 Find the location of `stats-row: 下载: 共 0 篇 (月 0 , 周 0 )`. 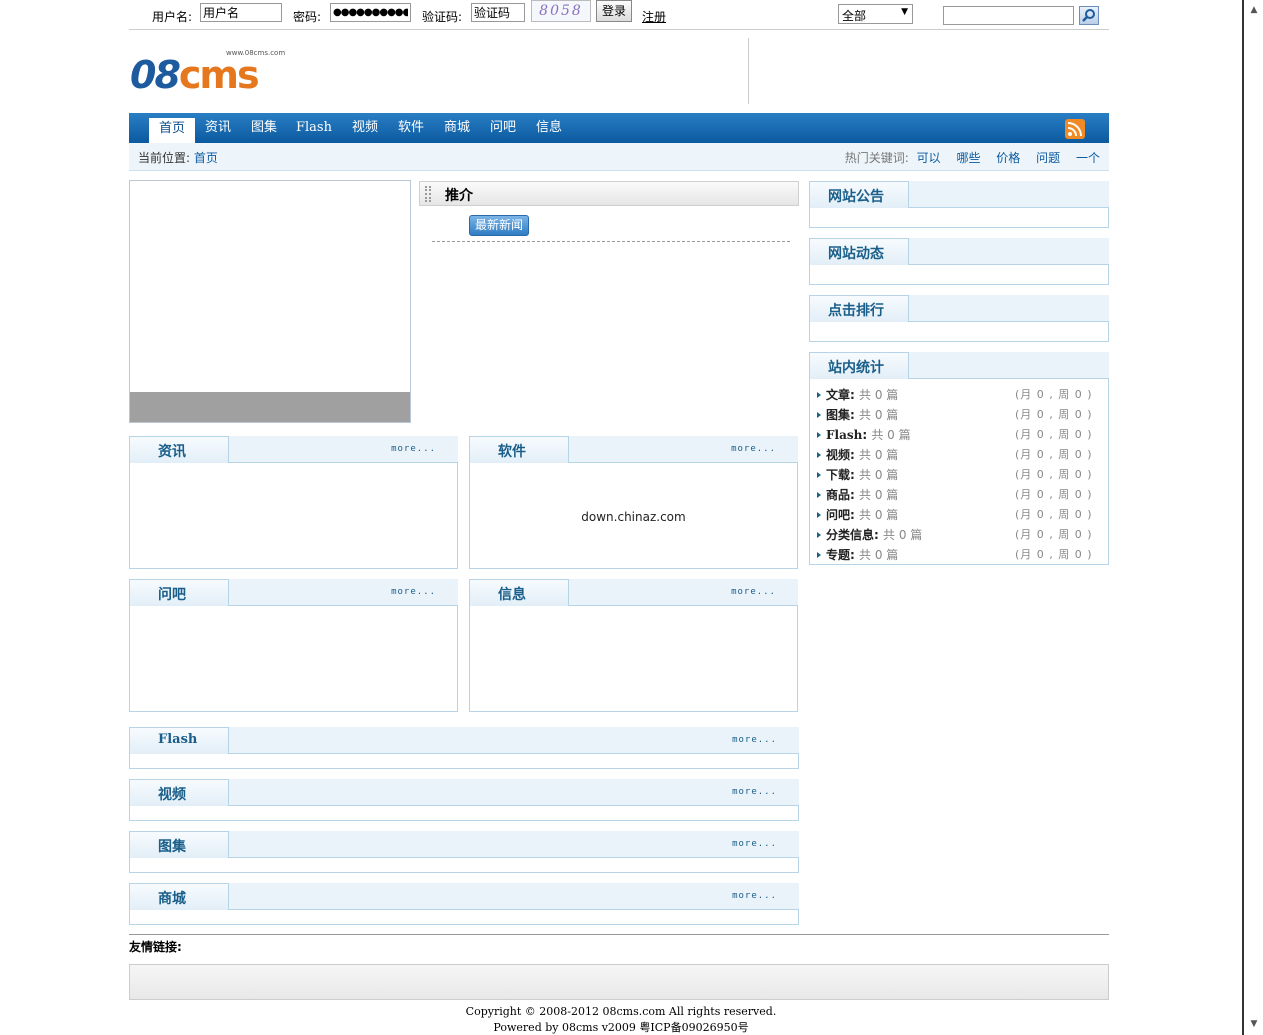

stats-row: 下载: 共 0 篇 (月 0 , 周 0 ) is located at coordinates (959, 475).